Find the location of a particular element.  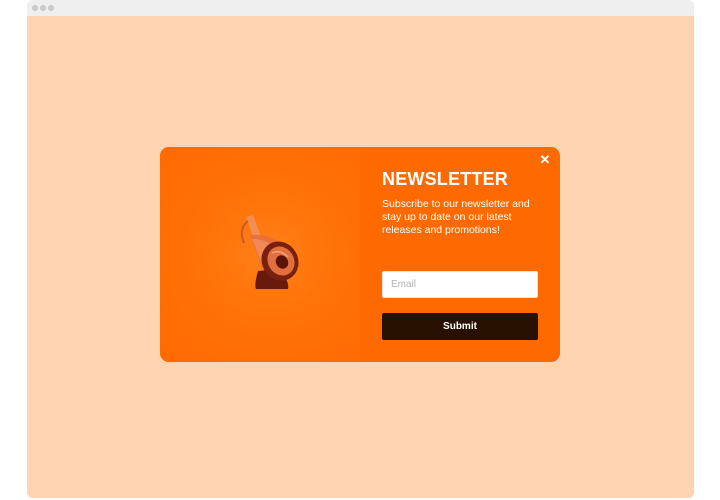

submit-button: Submit is located at coordinates (460, 326).